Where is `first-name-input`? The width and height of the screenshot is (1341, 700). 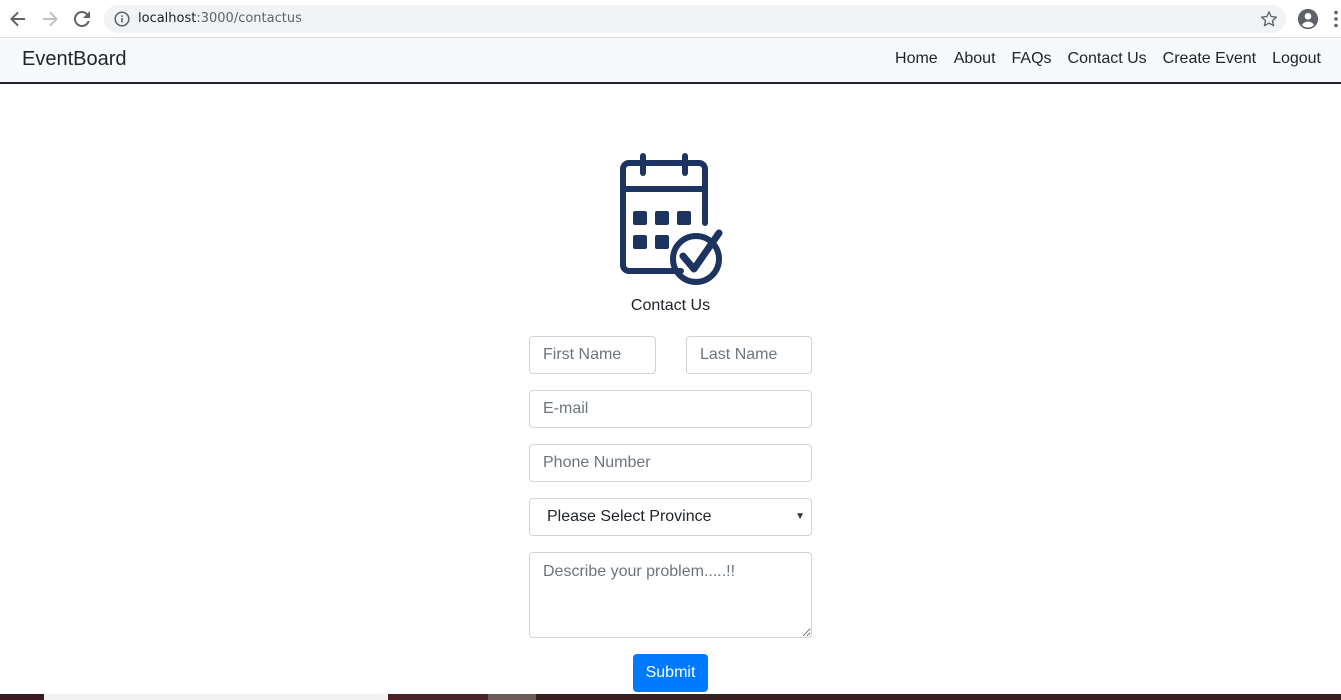 first-name-input is located at coordinates (592, 355).